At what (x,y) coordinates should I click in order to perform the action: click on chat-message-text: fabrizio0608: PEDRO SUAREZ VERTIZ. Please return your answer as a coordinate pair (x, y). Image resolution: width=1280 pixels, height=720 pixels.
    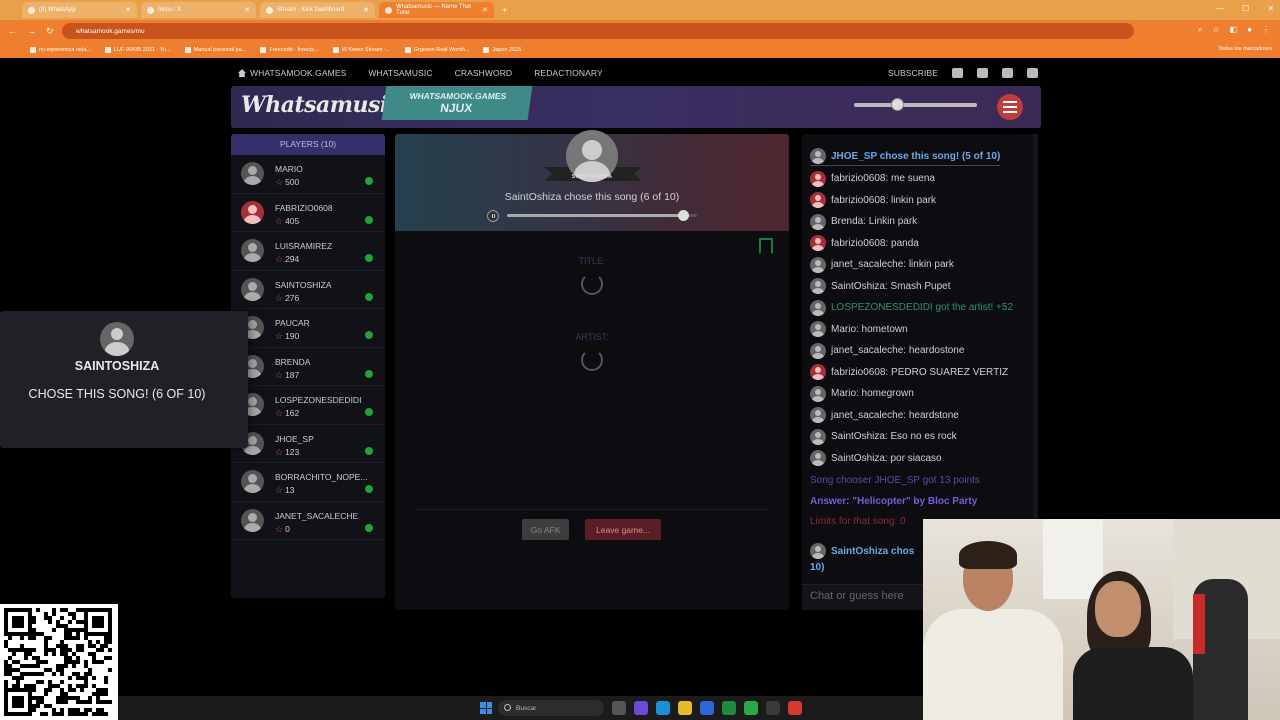
    Looking at the image, I should click on (920, 372).